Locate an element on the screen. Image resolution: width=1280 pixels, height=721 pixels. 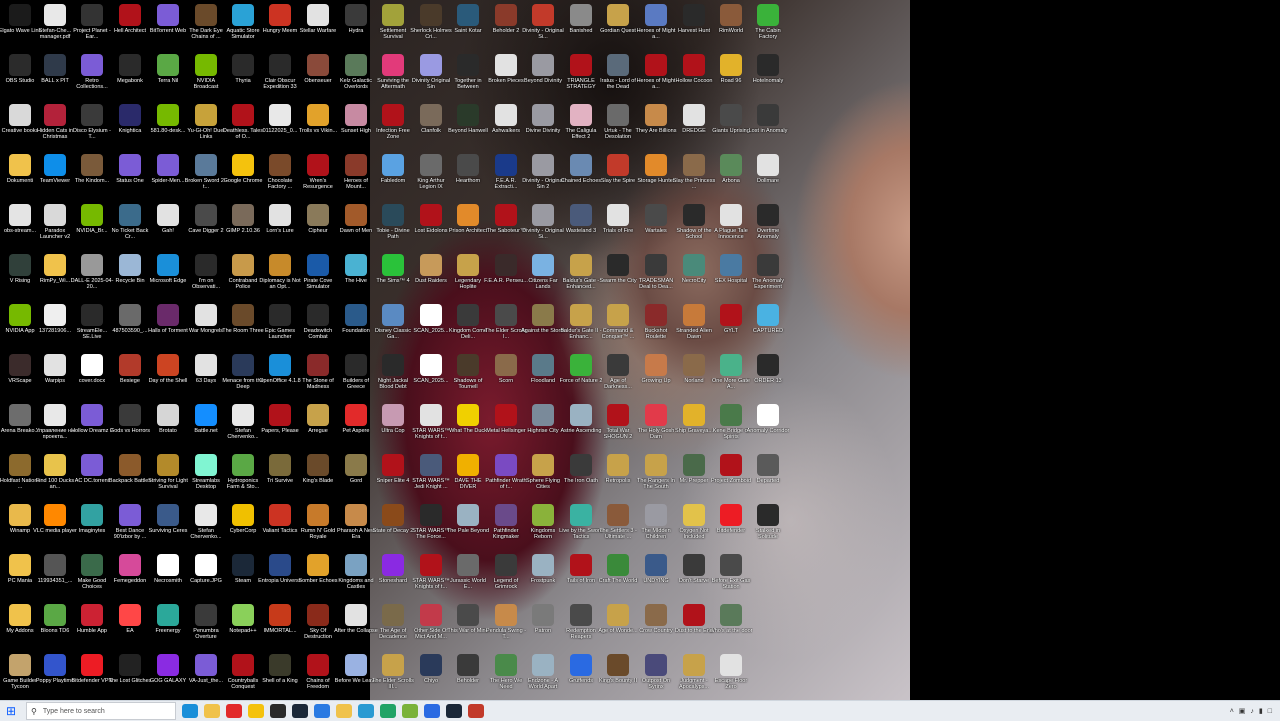
desktop-shortcut: Astrie Ascending is located at coordinates (581, 419).